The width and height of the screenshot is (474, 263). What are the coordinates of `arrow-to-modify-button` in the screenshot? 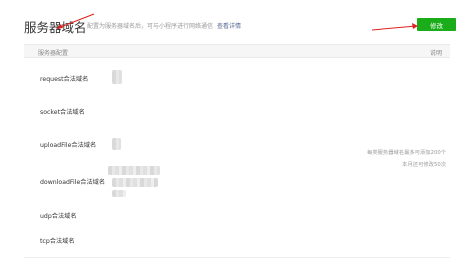 It's located at (394, 27).